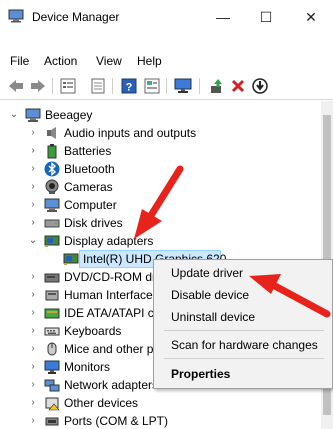 The height and width of the screenshot is (429, 333). What do you see at coordinates (52, 278) in the screenshot?
I see `dvd-icon` at bounding box center [52, 278].